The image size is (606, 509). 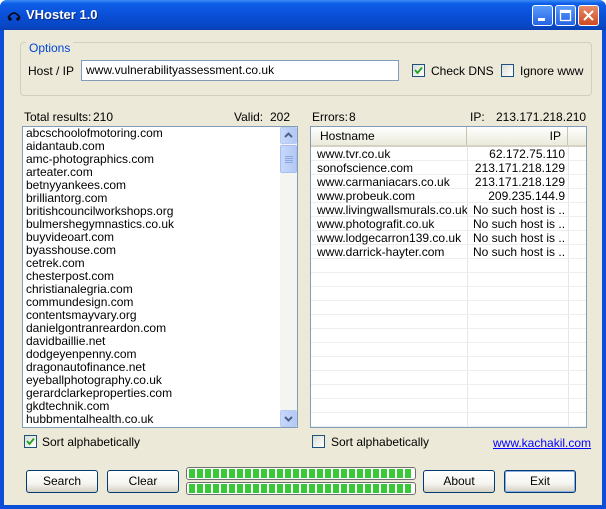 I want to click on sort-results-checkbox, so click(x=30, y=441).